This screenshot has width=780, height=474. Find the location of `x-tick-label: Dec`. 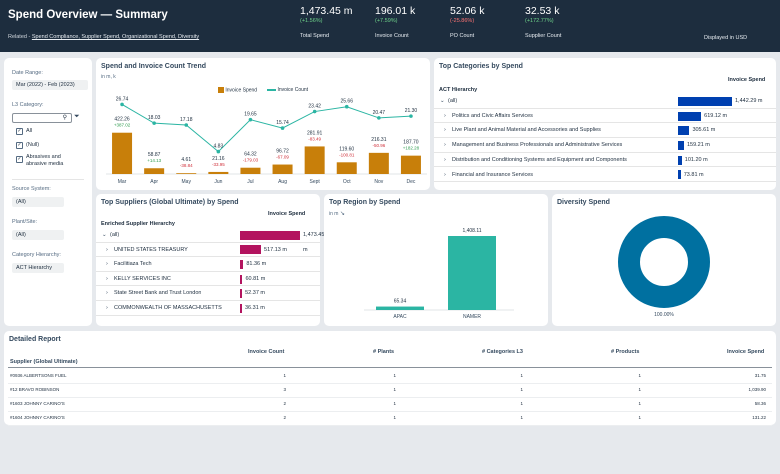

x-tick-label: Dec is located at coordinates (410, 182).